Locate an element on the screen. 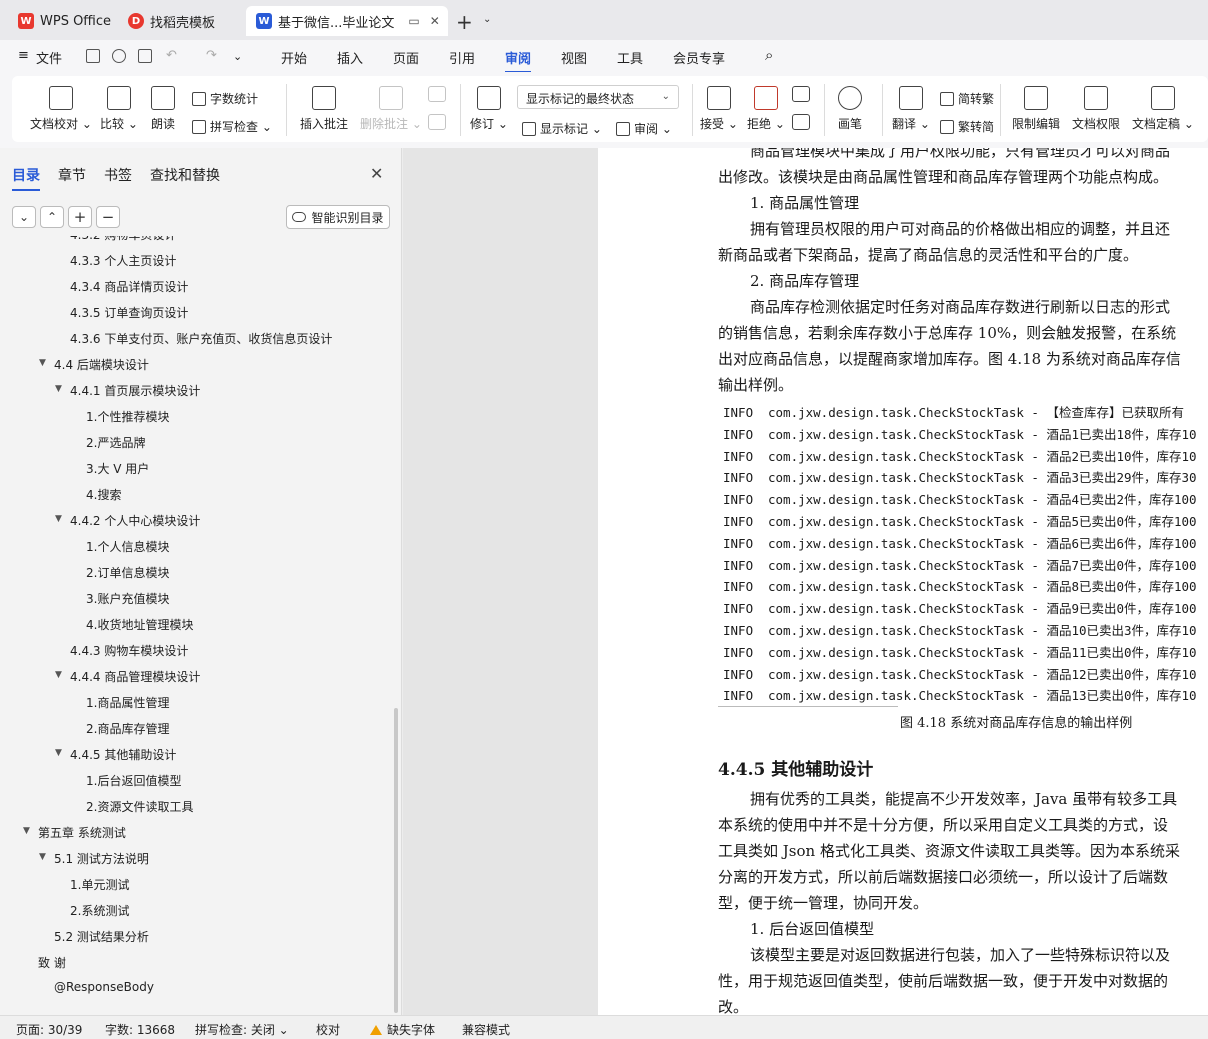  tab-find-replace: 查找和替换 is located at coordinates (185, 175).